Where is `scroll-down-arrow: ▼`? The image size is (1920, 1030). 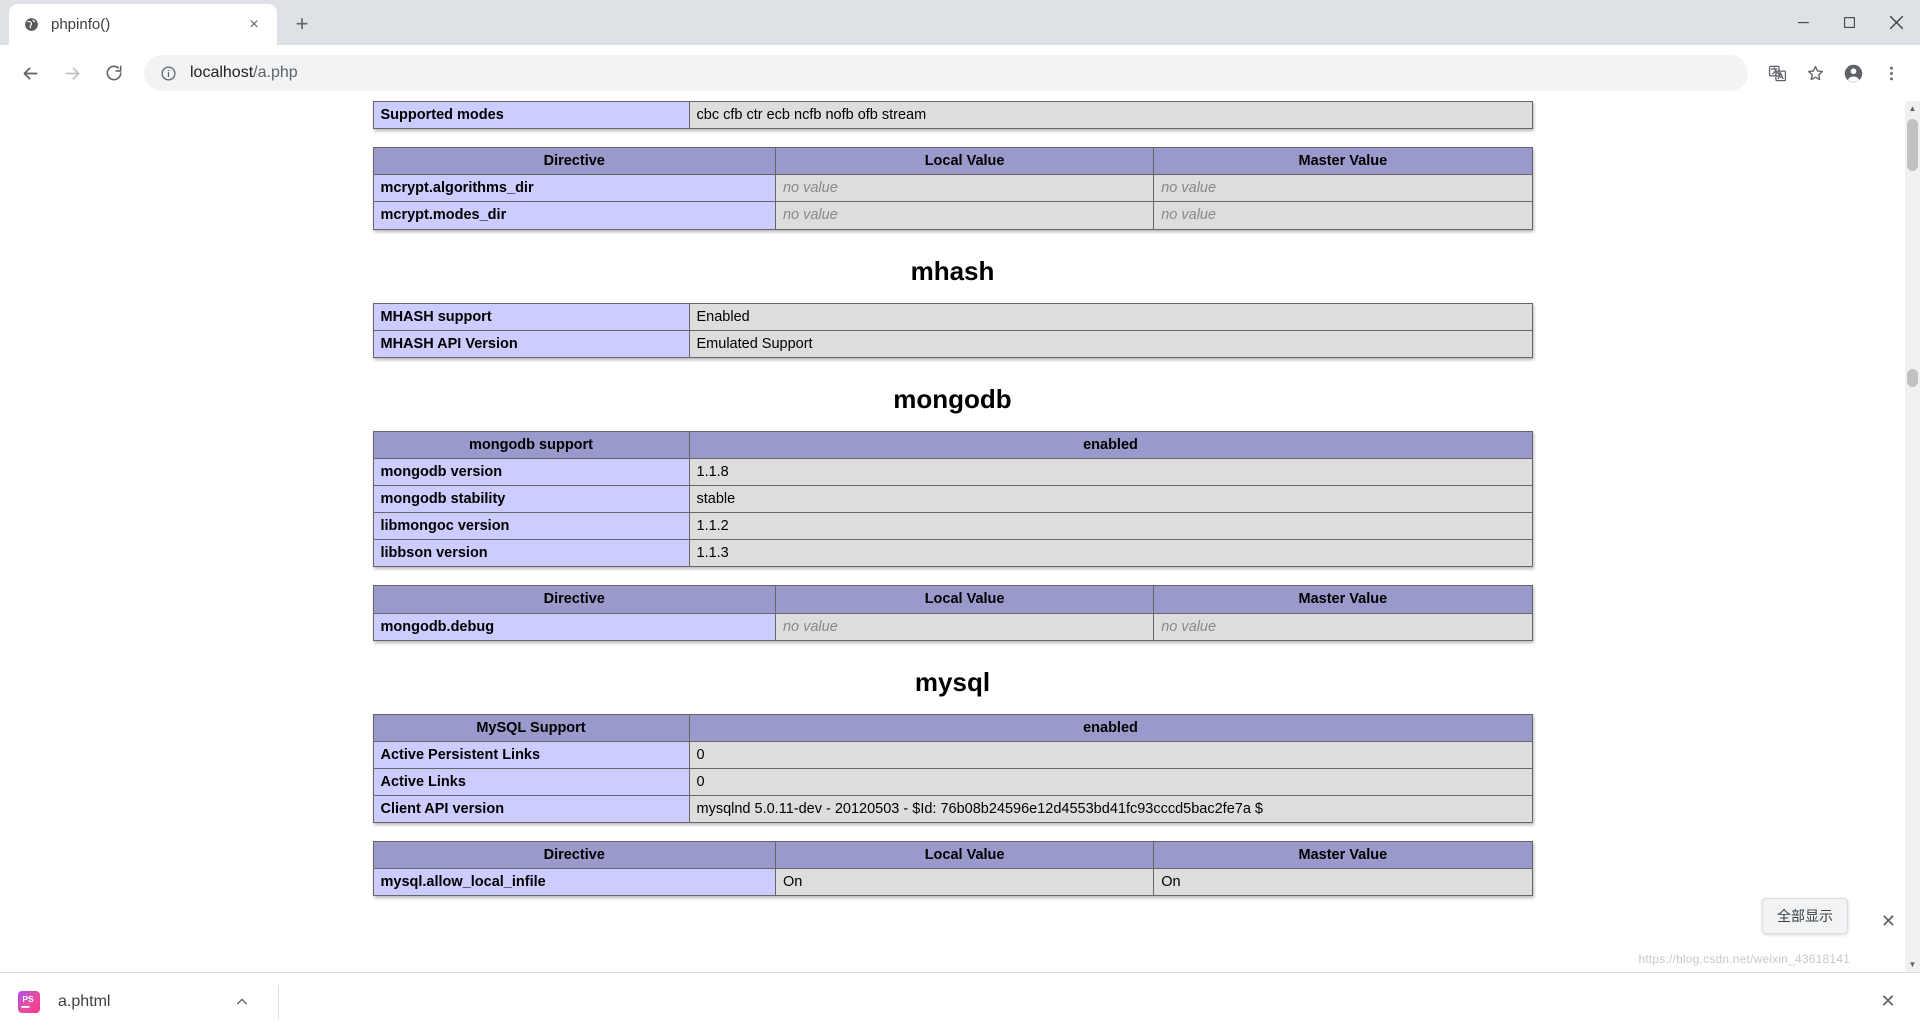 scroll-down-arrow: ▼ is located at coordinates (1912, 964).